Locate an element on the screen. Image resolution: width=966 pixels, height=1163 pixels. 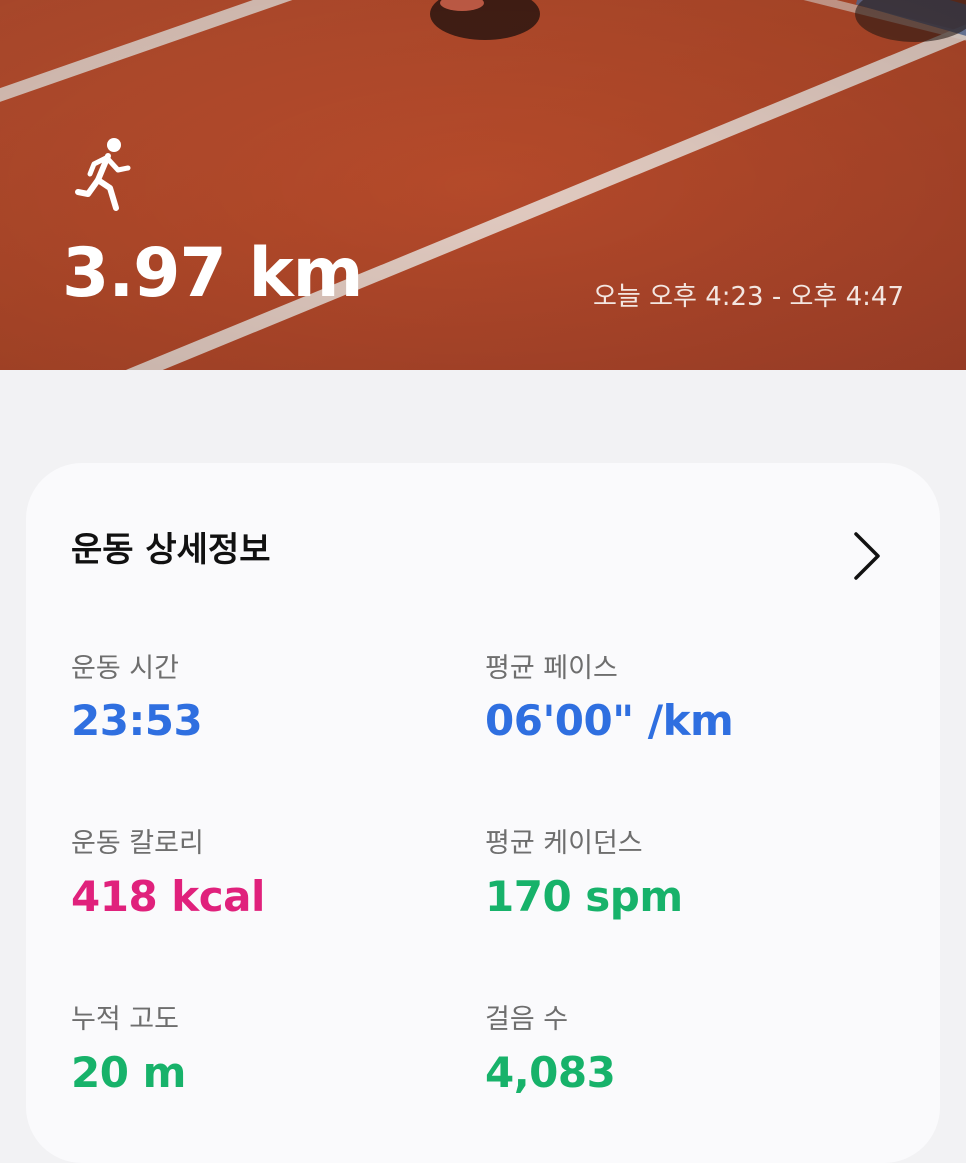
stat-label-calories: 운동 칼로리 is located at coordinates (137, 843).